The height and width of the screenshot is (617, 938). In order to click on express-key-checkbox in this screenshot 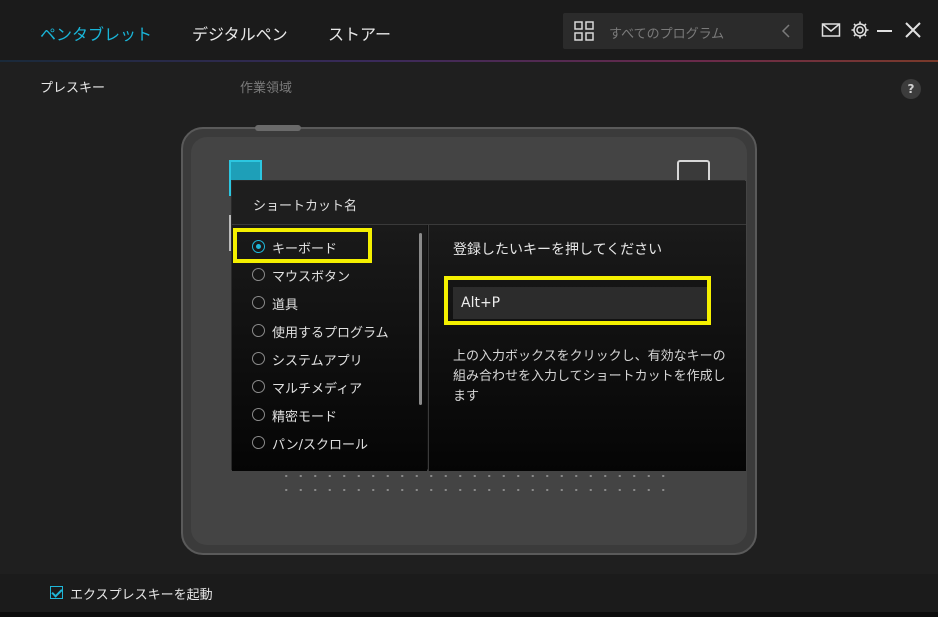, I will do `click(56, 592)`.